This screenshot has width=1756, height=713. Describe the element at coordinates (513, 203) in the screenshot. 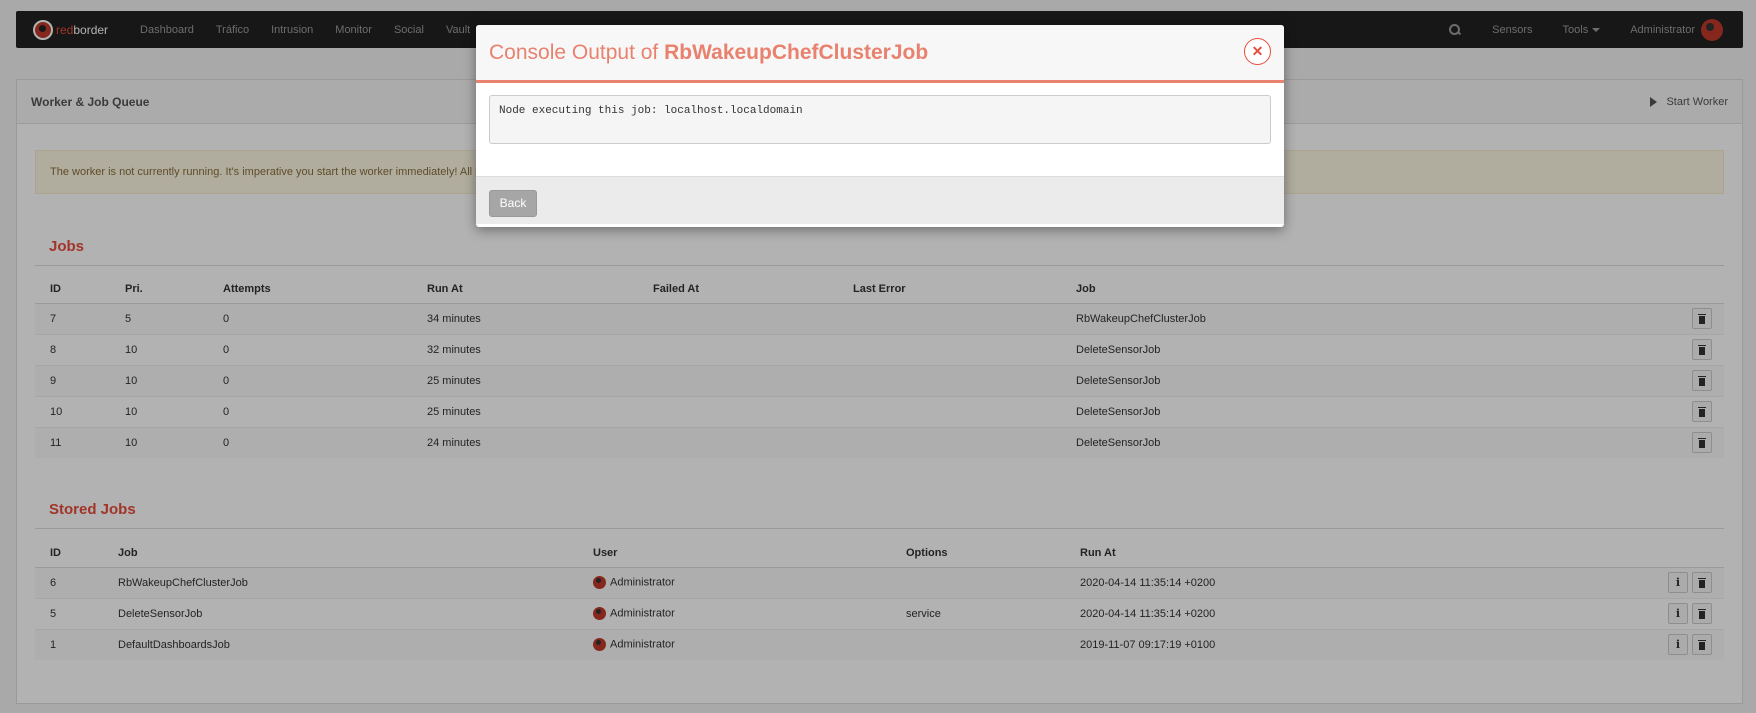

I see `back-button: Back` at that location.